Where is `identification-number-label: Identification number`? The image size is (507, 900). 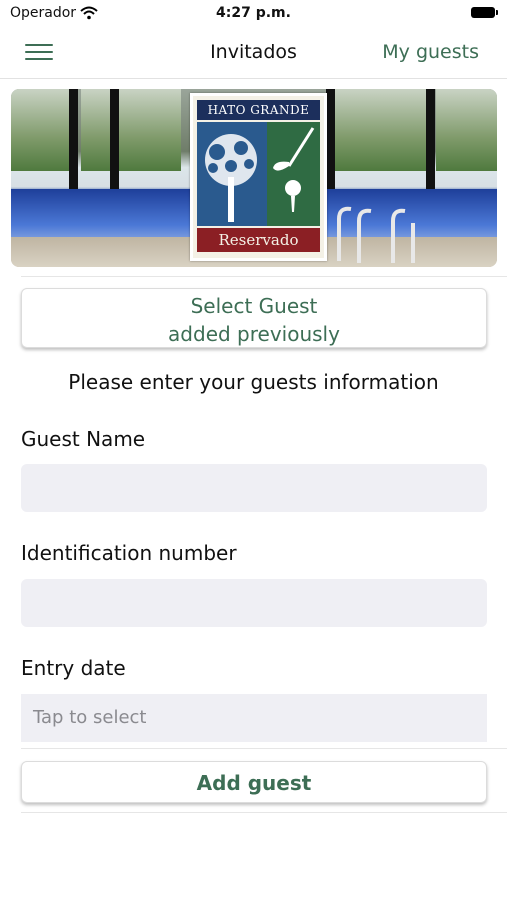
identification-number-label: Identification number is located at coordinates (129, 553).